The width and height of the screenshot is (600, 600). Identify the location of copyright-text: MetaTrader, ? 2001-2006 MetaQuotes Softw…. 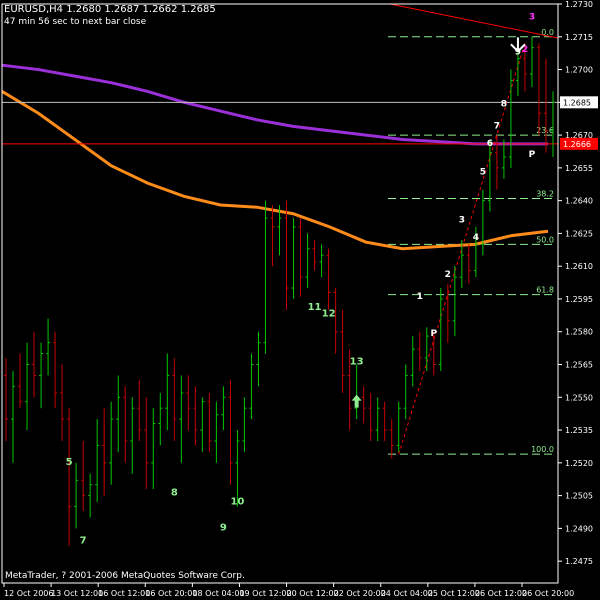
(125, 576).